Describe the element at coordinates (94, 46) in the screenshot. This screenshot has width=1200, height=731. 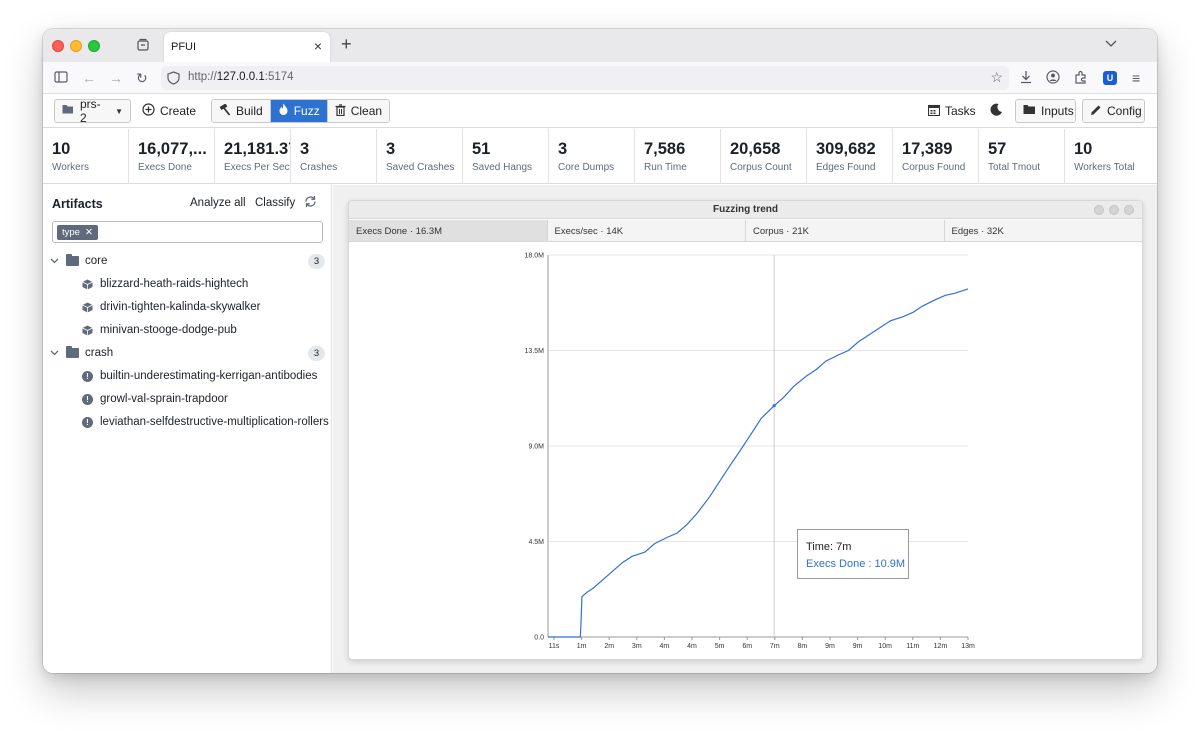
I see `zoom-window-button` at that location.